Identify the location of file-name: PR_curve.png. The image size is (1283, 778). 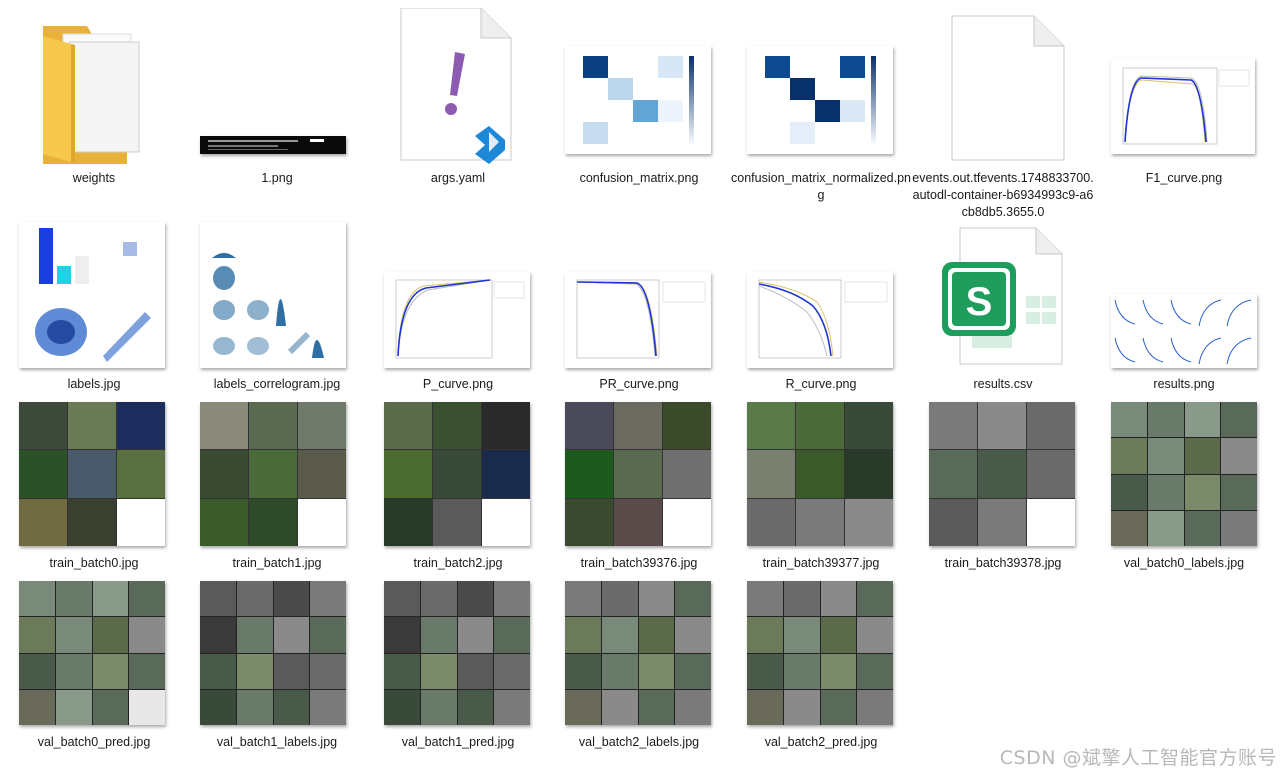
(639, 384).